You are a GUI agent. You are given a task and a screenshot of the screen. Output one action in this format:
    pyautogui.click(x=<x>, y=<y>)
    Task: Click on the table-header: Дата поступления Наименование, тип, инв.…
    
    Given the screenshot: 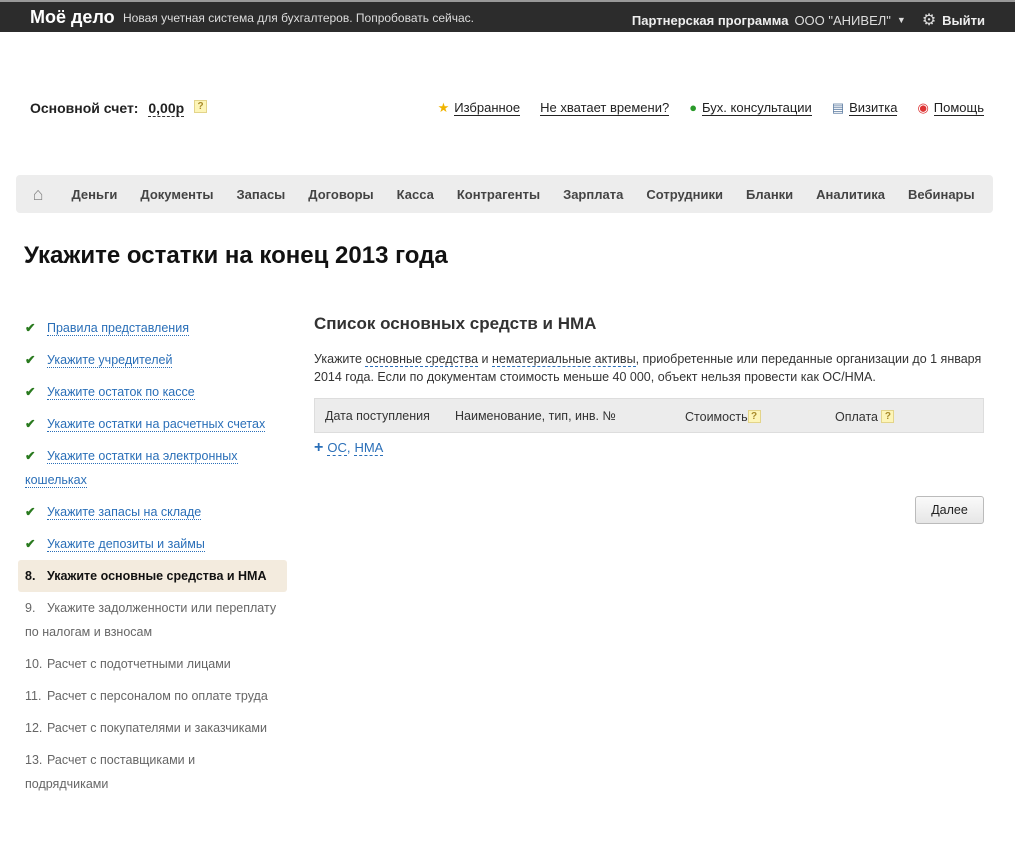 What is the action you would take?
    pyautogui.click(x=649, y=415)
    